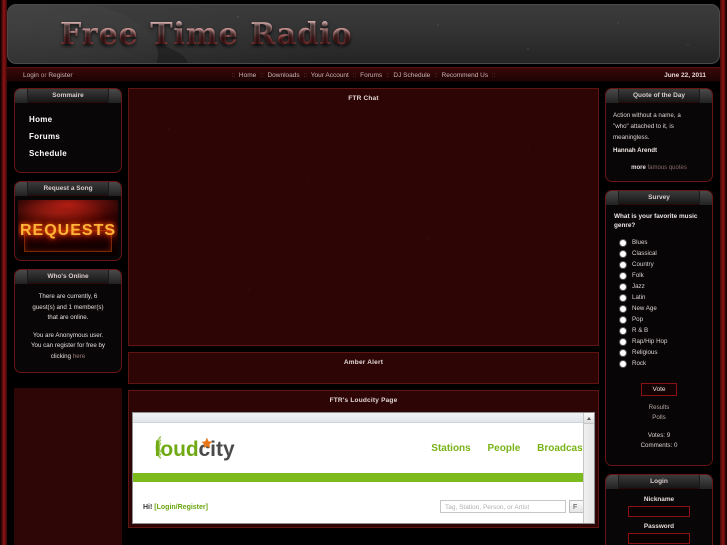  I want to click on survey-option-label: Classical, so click(644, 254).